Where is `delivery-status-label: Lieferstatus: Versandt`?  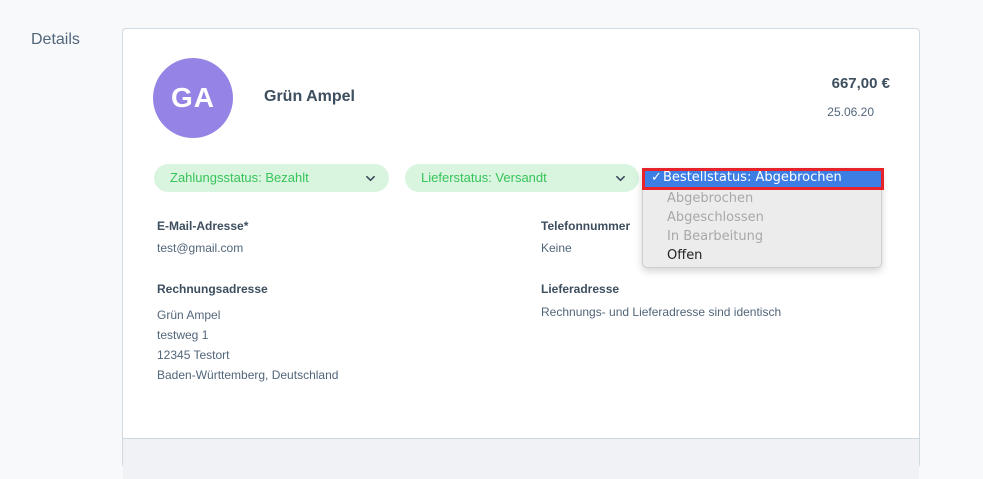 delivery-status-label: Lieferstatus: Versandt is located at coordinates (484, 177).